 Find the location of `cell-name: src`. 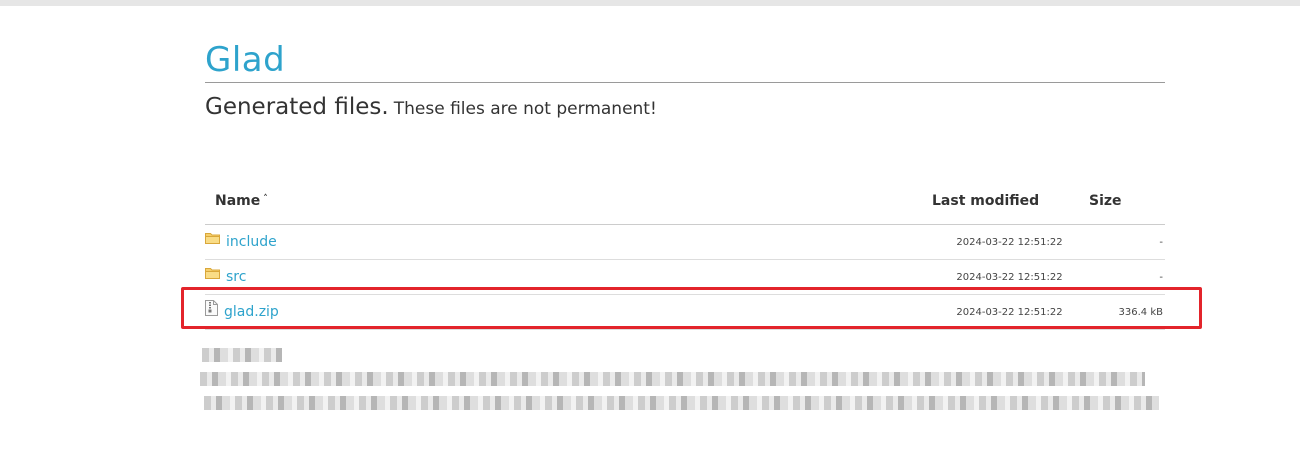

cell-name: src is located at coordinates (568, 277).